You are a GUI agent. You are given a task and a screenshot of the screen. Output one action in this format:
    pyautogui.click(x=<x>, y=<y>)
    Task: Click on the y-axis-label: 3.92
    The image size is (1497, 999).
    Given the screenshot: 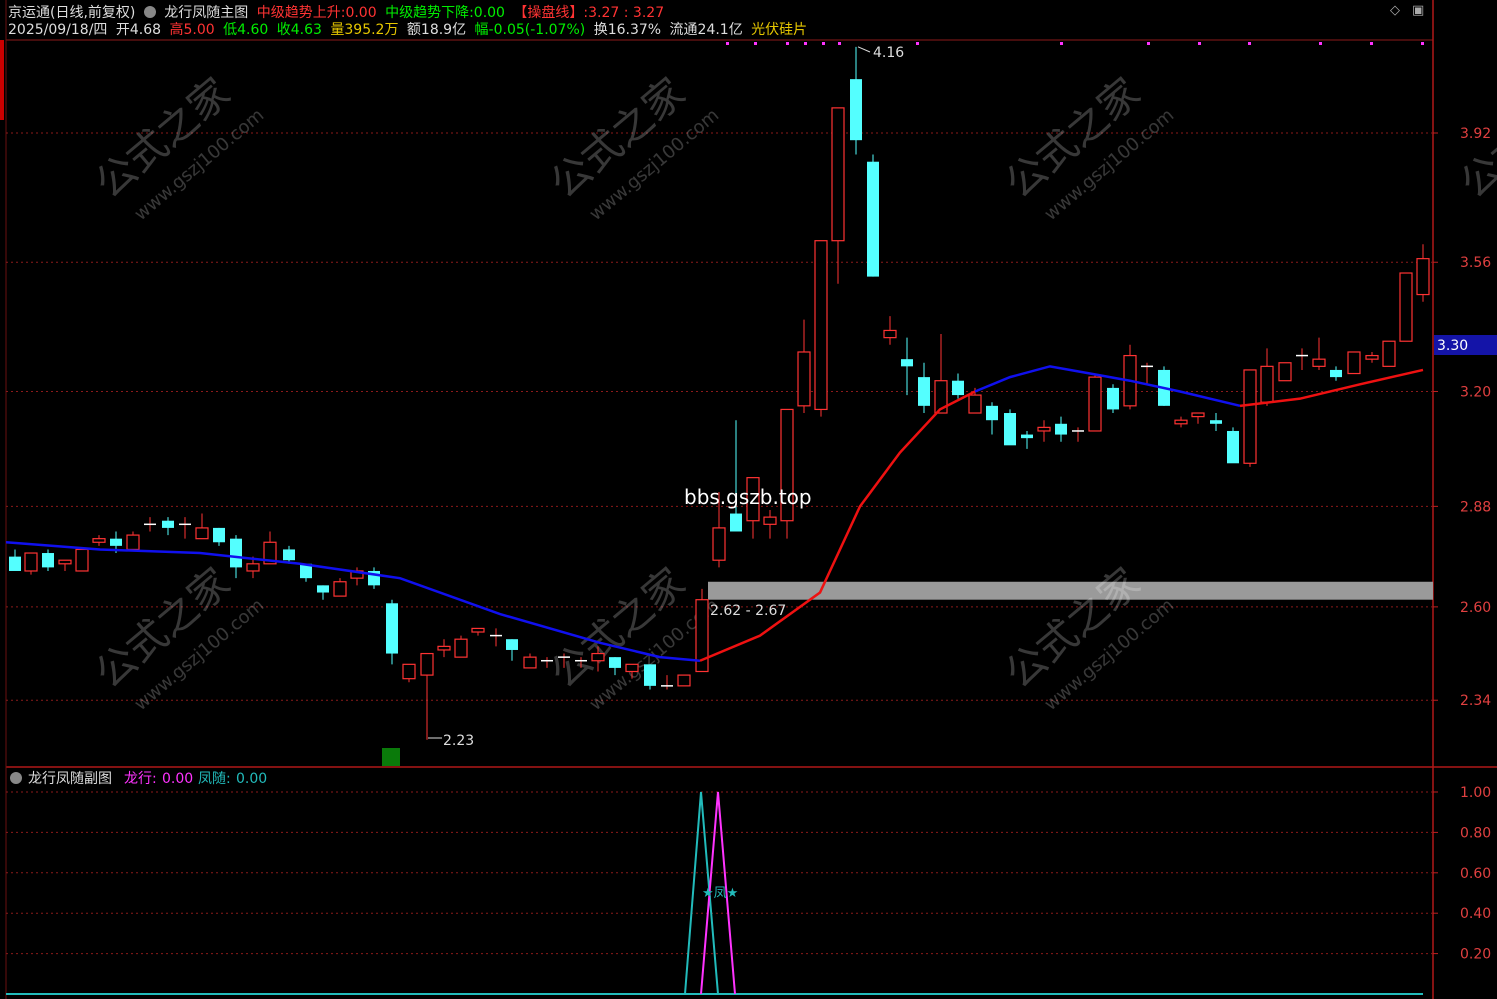 What is the action you would take?
    pyautogui.click(x=1475, y=134)
    